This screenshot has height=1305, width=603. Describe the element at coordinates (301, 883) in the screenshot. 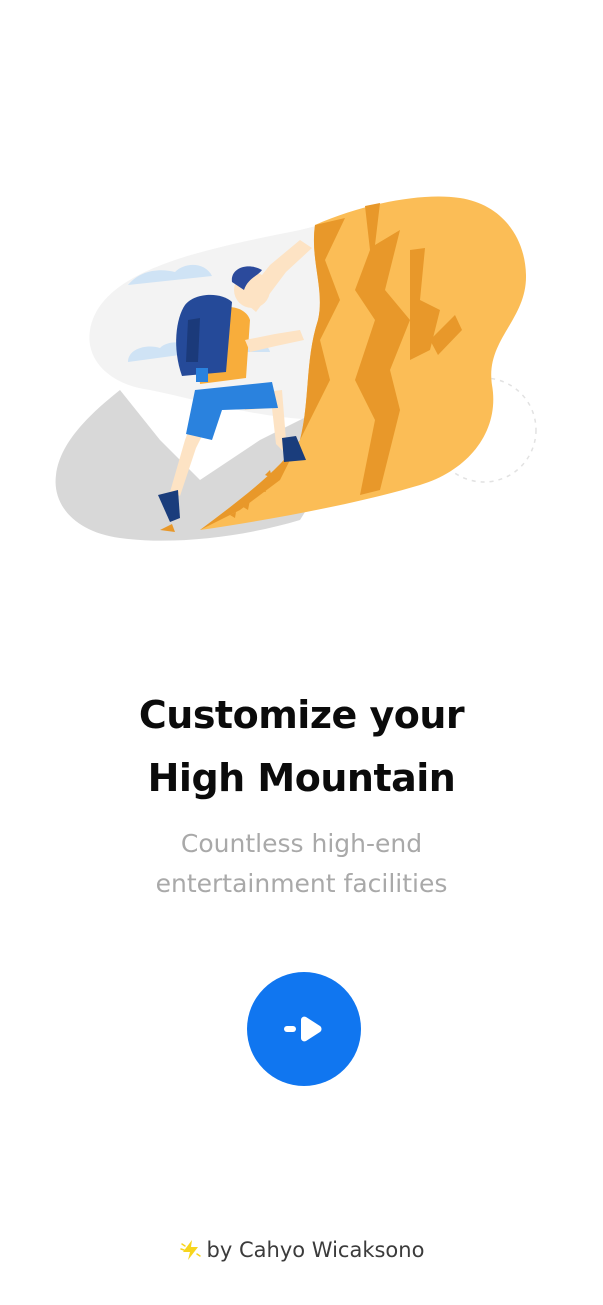

I see `subtitle-line-2: entertainment facilities` at that location.